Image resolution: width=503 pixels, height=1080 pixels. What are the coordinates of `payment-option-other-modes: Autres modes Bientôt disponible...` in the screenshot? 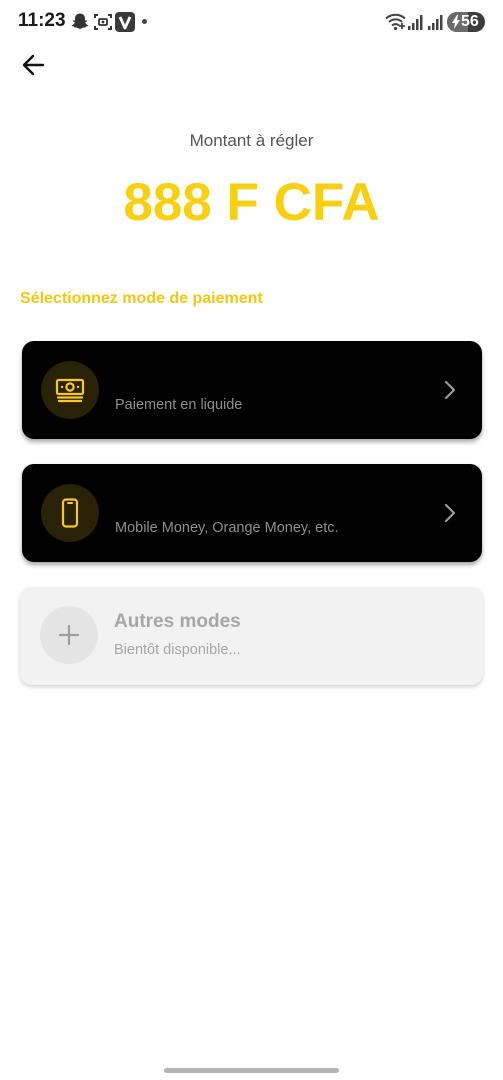 It's located at (251, 636).